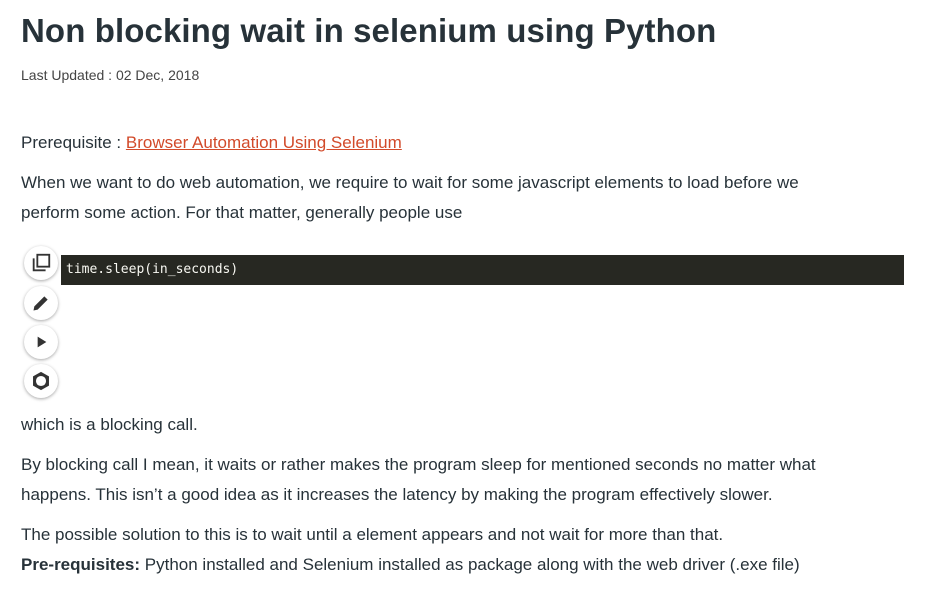 The width and height of the screenshot is (936, 604). I want to click on settings-icon, so click(41, 381).